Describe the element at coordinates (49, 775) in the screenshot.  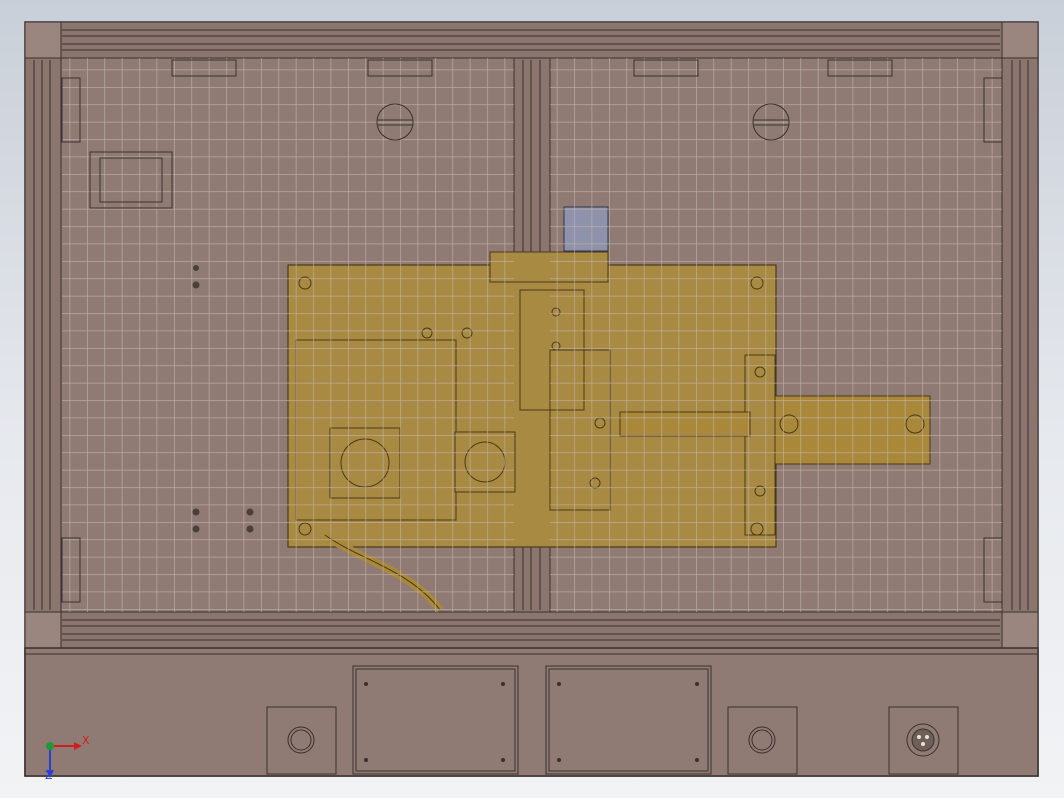
I see `axis-z-label: Z` at that location.